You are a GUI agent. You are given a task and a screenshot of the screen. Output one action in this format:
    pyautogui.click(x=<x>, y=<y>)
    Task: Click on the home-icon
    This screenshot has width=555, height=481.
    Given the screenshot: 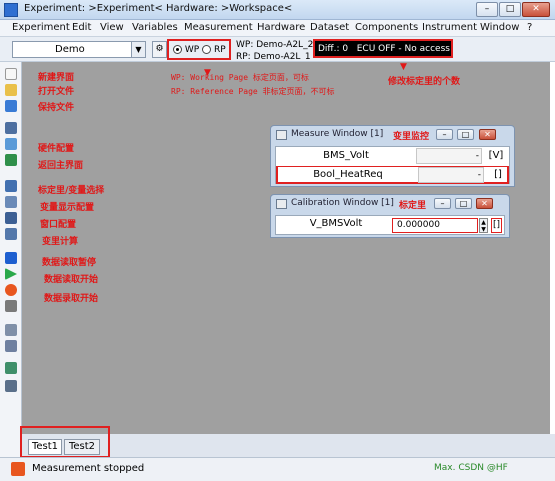 What is the action you would take?
    pyautogui.click(x=11, y=160)
    